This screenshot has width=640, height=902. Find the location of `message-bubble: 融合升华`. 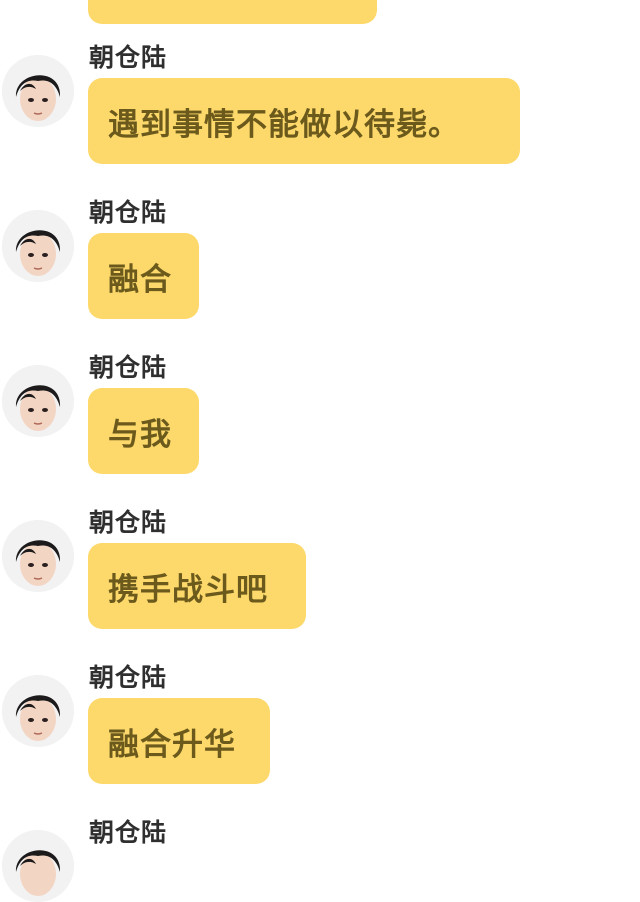

message-bubble: 融合升华 is located at coordinates (179, 741).